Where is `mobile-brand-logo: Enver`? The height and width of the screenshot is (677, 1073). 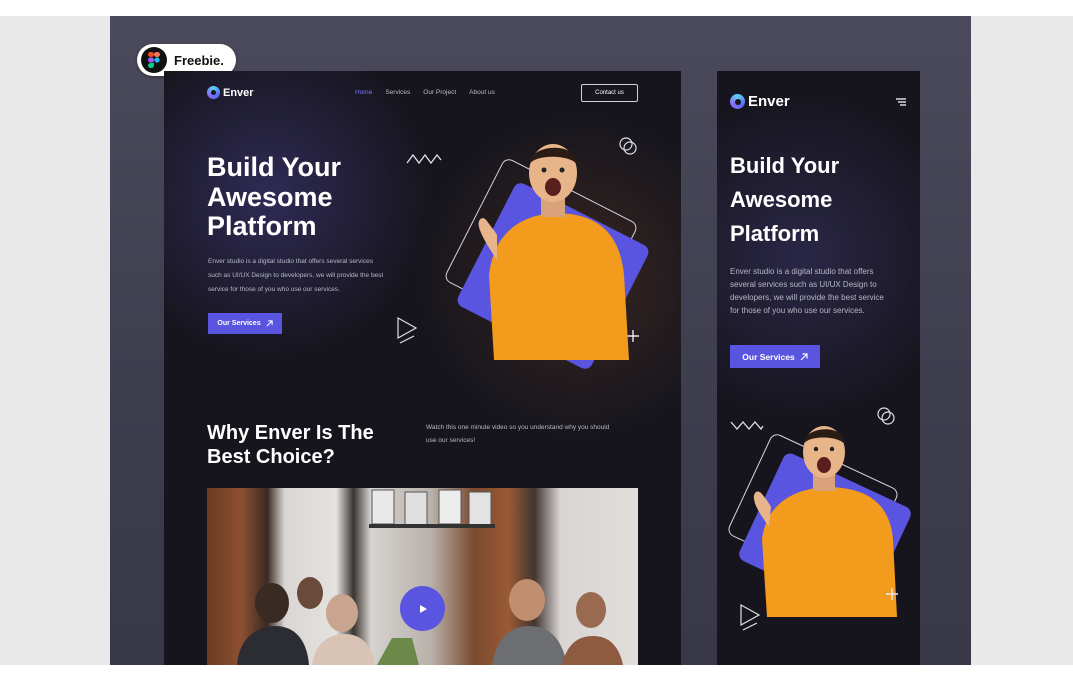 mobile-brand-logo: Enver is located at coordinates (760, 101).